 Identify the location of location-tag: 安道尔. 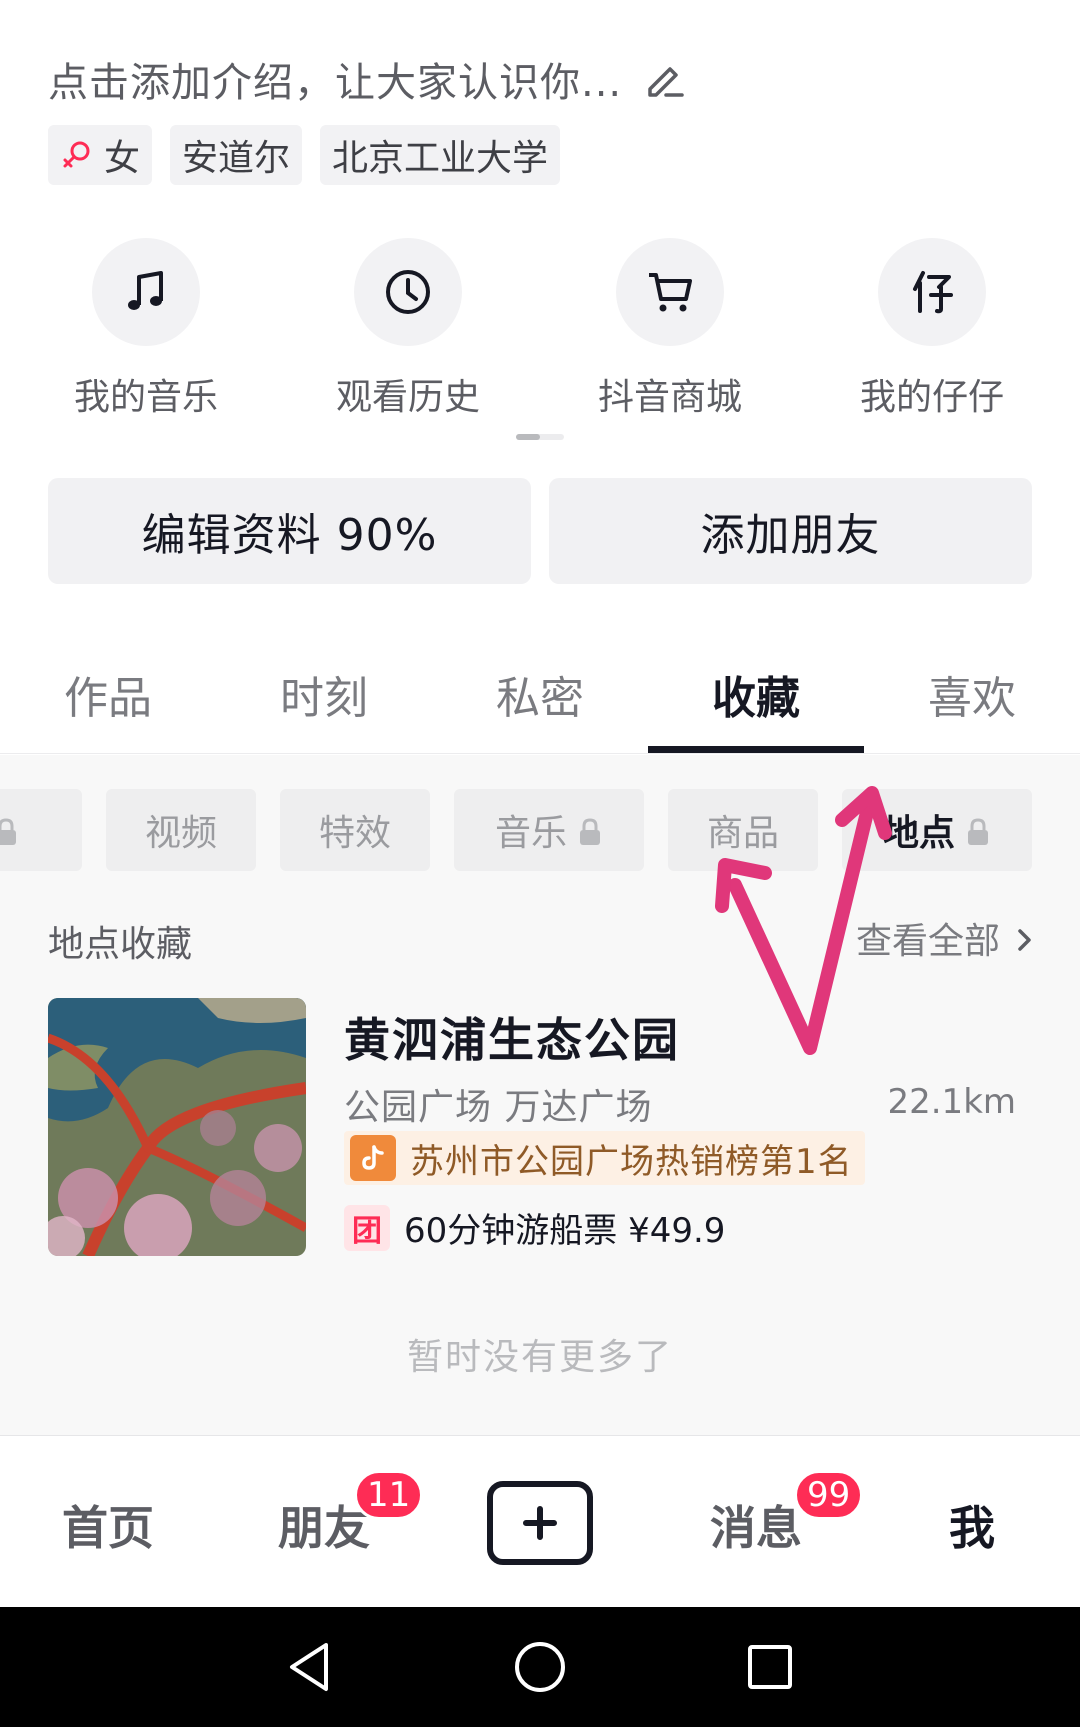
(236, 155).